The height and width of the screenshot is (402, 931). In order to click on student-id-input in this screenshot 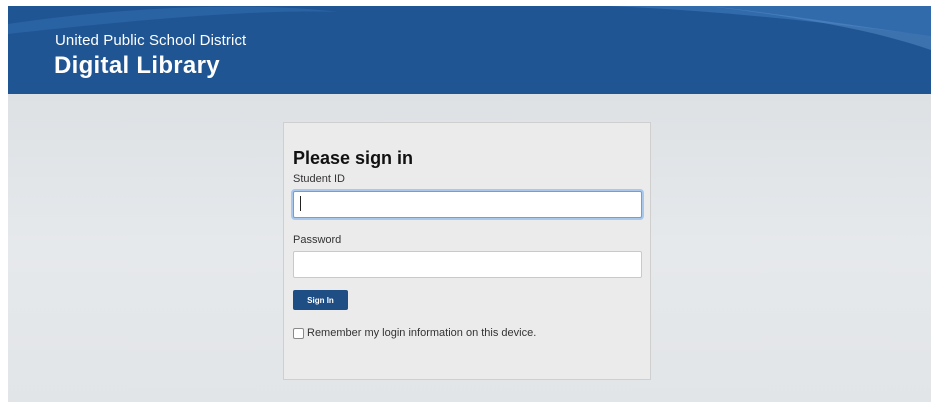, I will do `click(467, 204)`.